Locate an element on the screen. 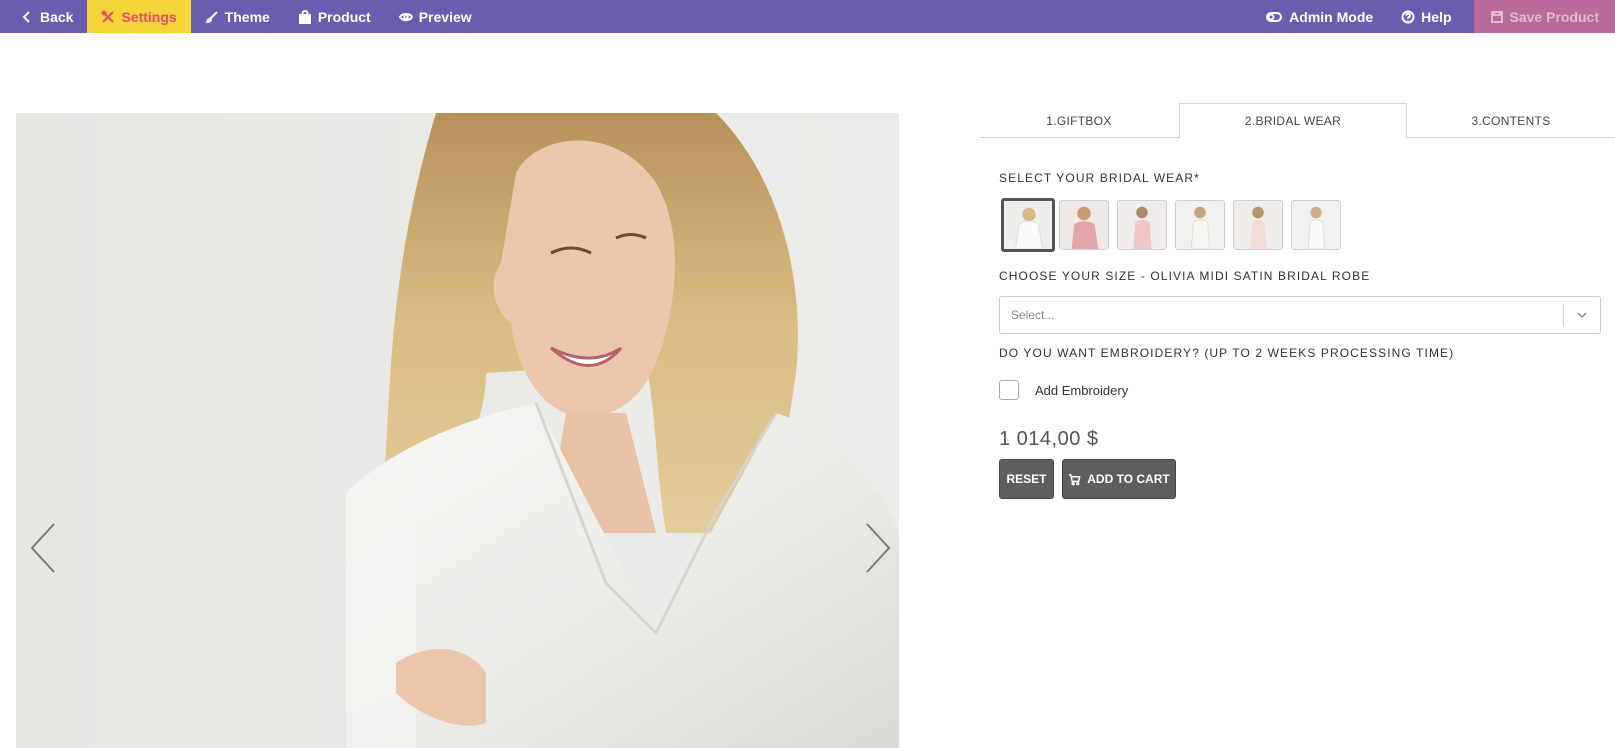  product-label: Product is located at coordinates (344, 16).